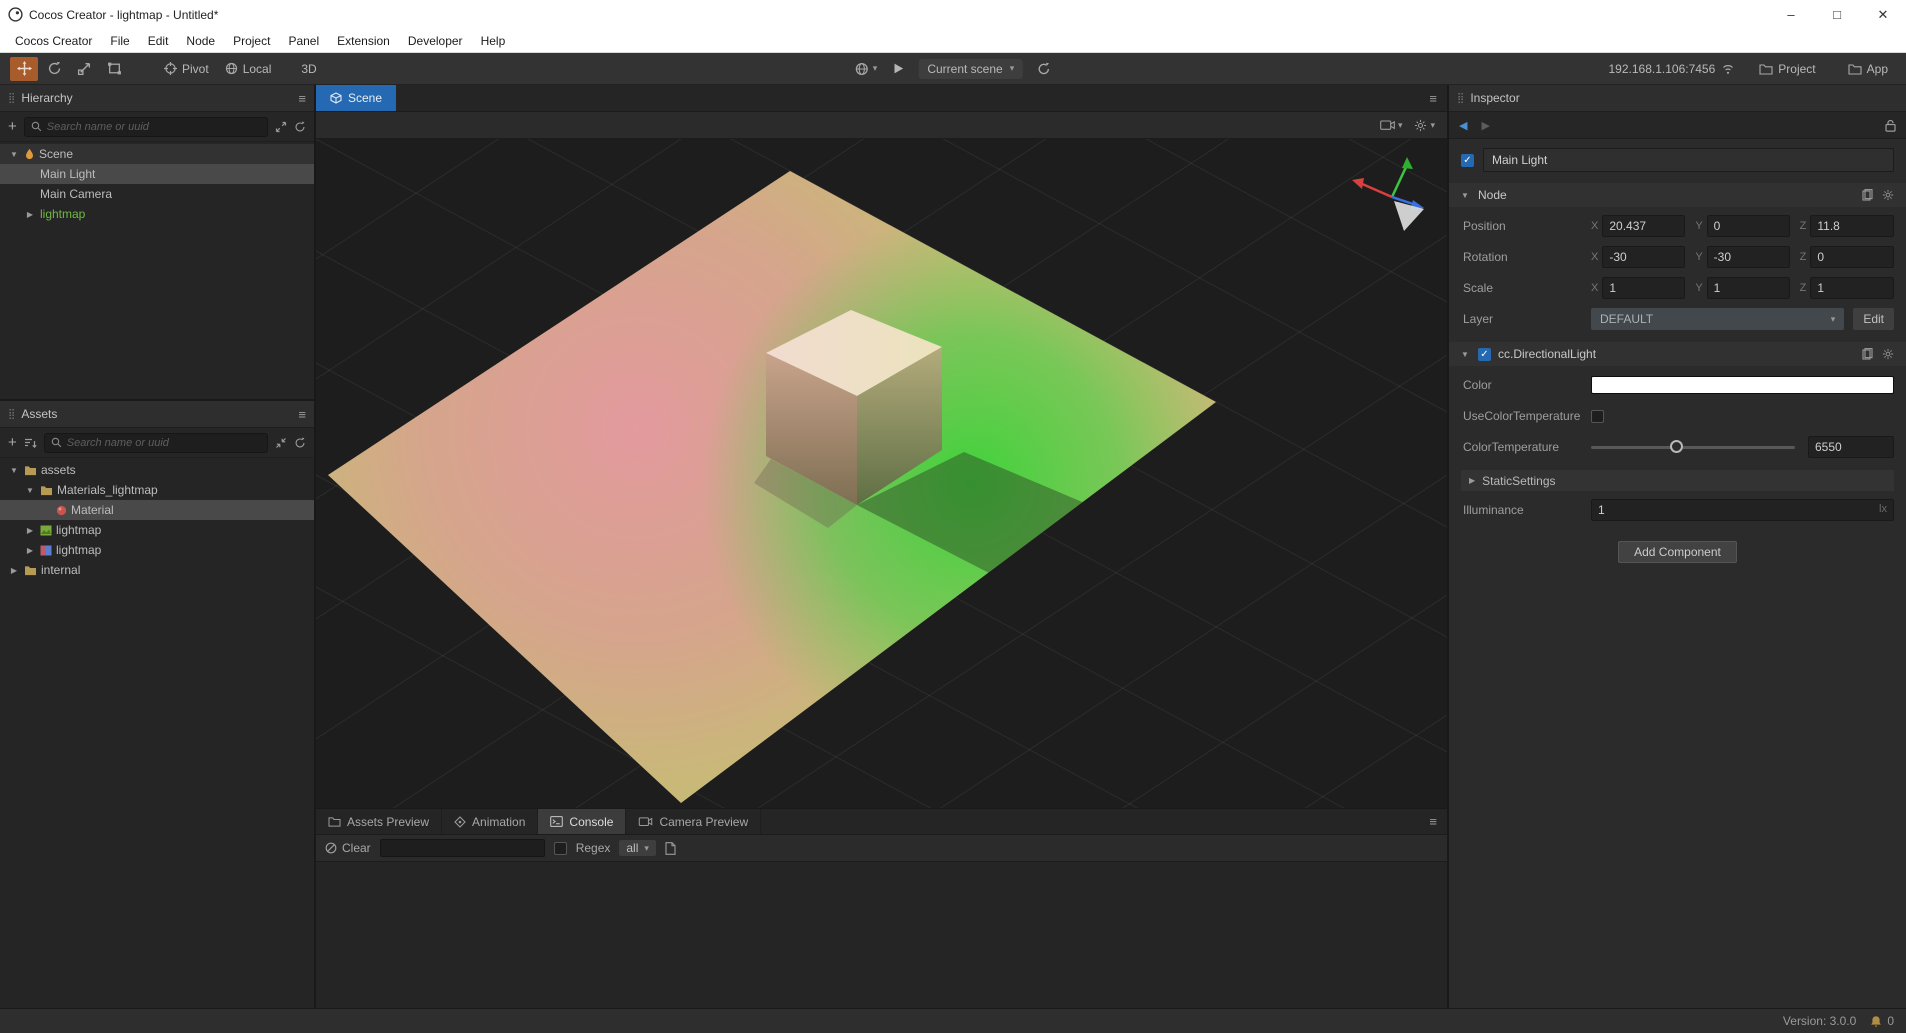 The height and width of the screenshot is (1033, 1906). Describe the element at coordinates (1688, 160) in the screenshot. I see `node-name-input` at that location.